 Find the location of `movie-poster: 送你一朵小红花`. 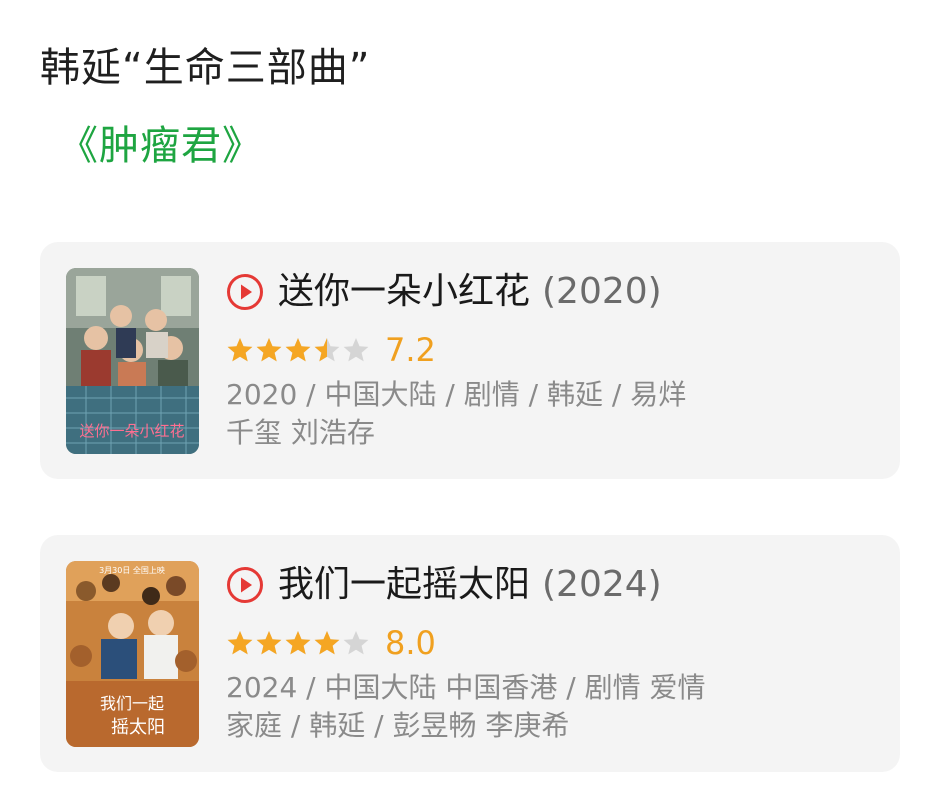

movie-poster: 送你一朵小红花 is located at coordinates (132, 361).